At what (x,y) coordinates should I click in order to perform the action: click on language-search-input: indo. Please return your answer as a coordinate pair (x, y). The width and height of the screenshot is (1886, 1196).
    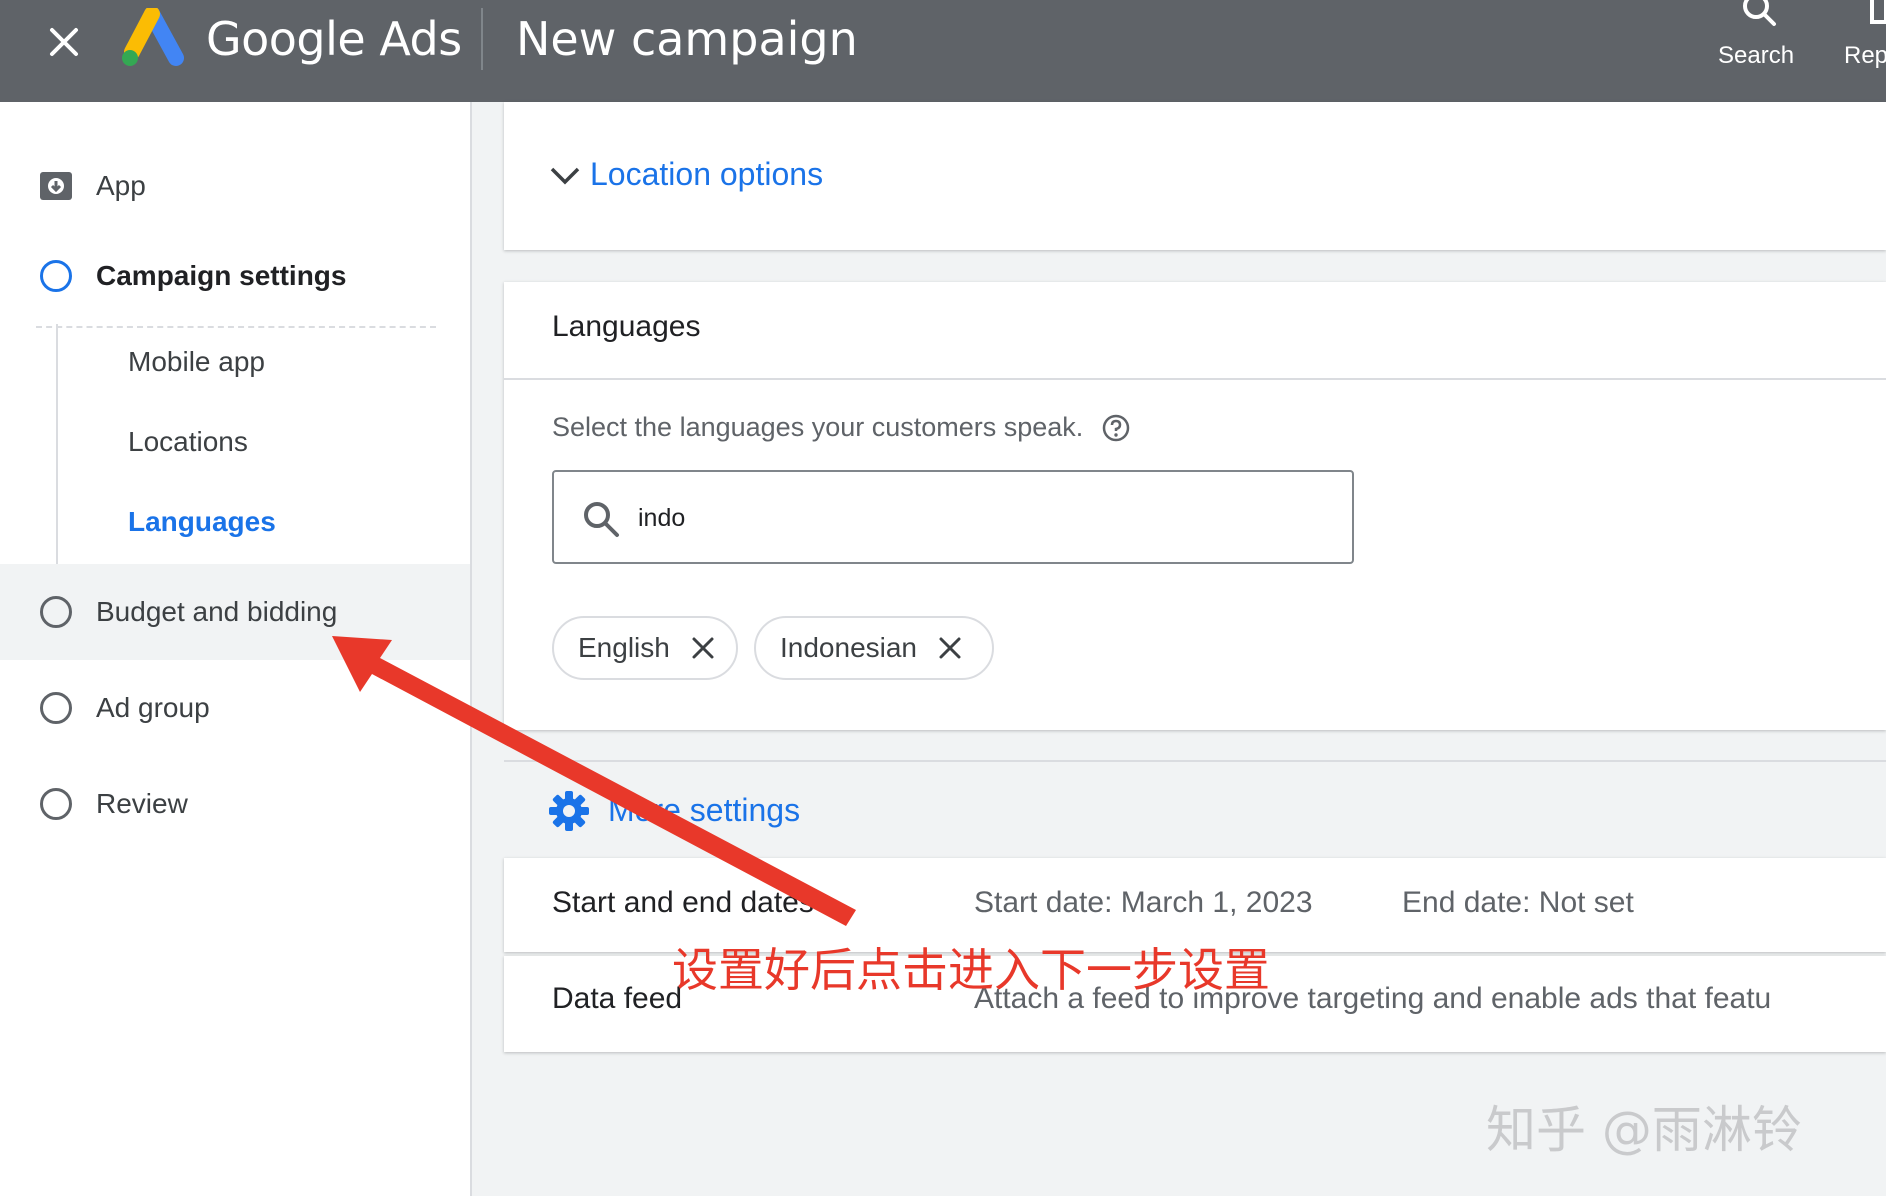
    Looking at the image, I should click on (661, 518).